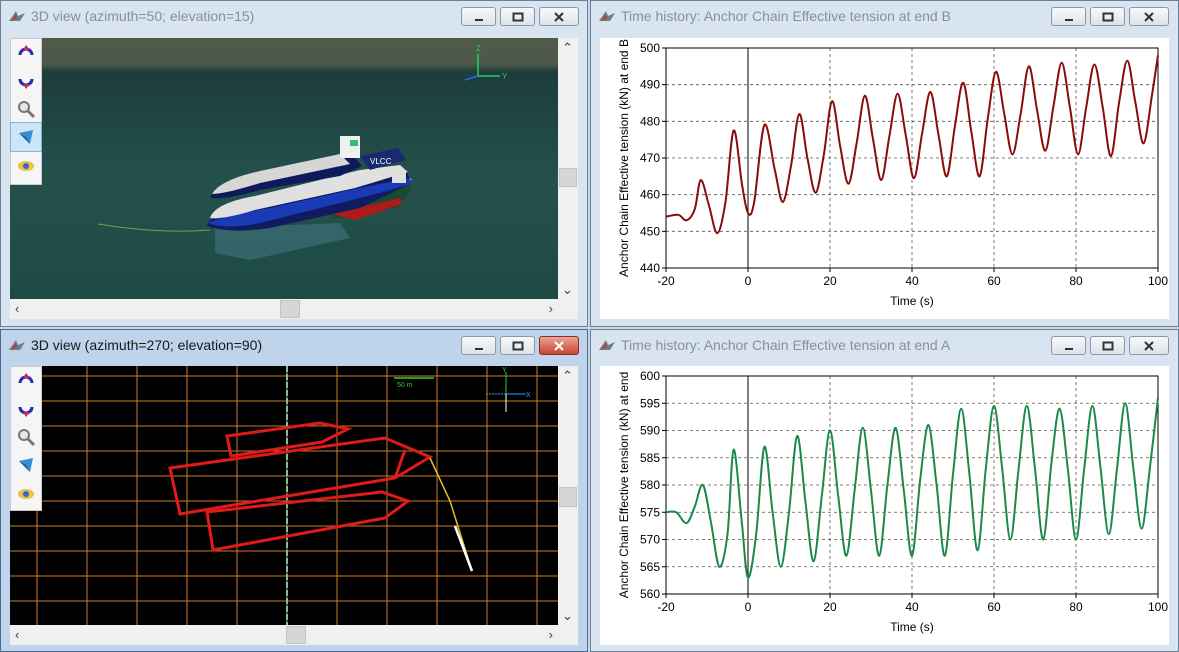  Describe the element at coordinates (154, 227) in the screenshot. I see `mooring-line` at that location.